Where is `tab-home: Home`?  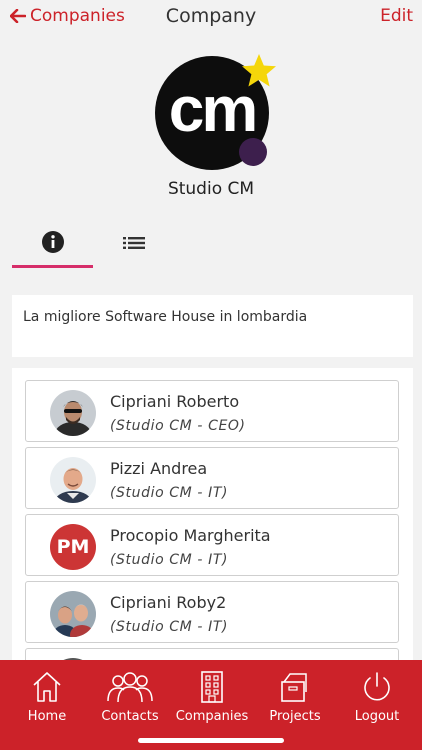
tab-home: Home is located at coordinates (47, 699).